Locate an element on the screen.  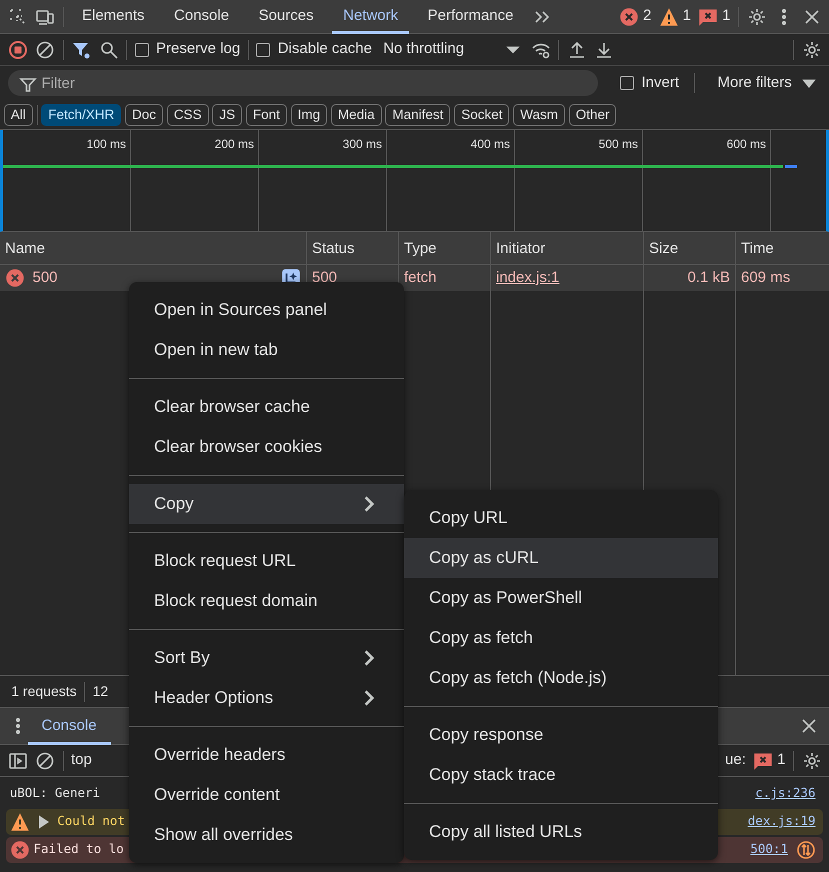
drawer-tab: Console is located at coordinates (69, 726).